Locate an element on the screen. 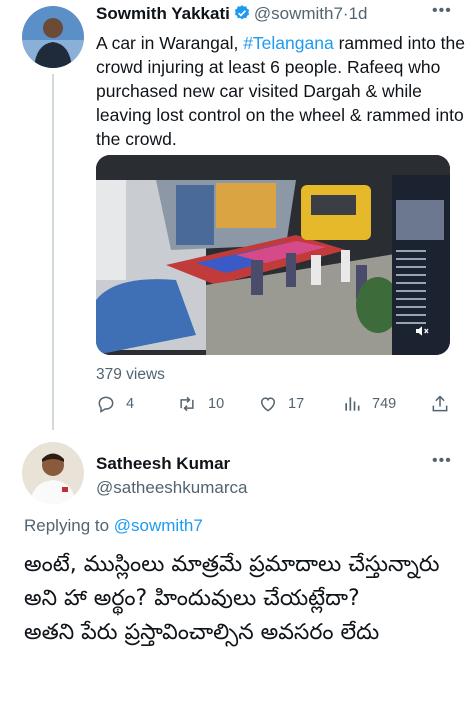 The image size is (474, 702). reply-author-name: Satheesh Kumar is located at coordinates (163, 464).